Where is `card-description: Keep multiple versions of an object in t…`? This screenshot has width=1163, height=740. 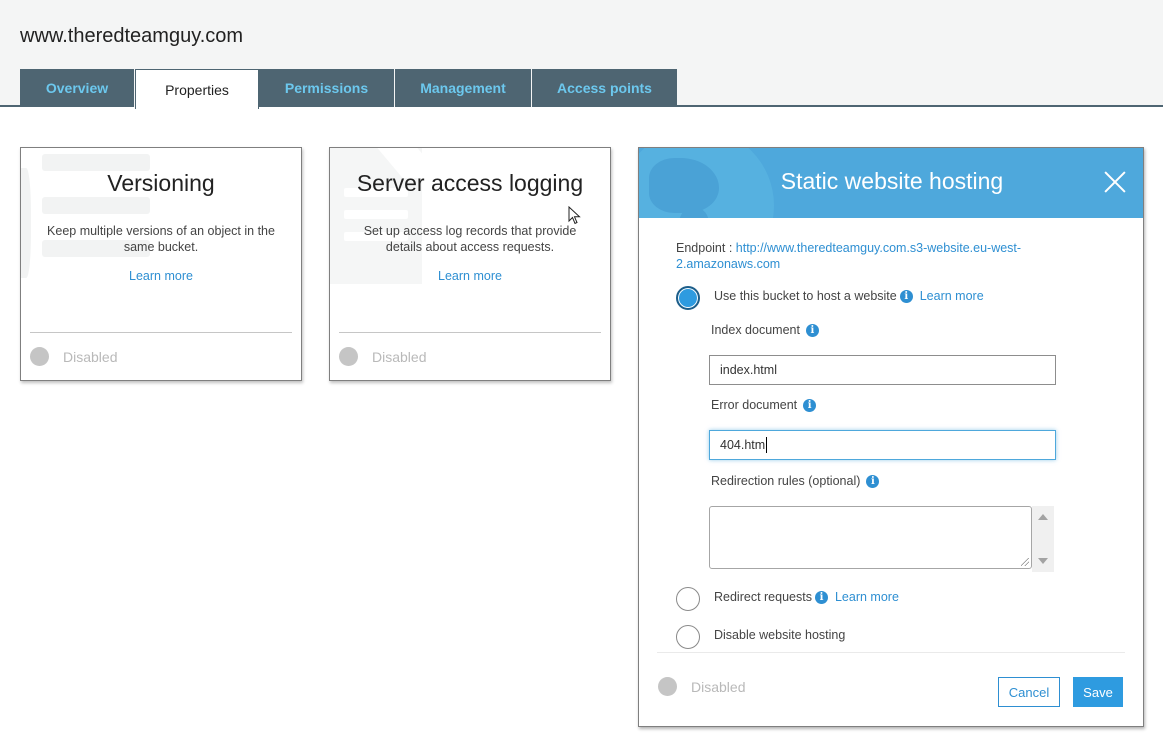 card-description: Keep multiple versions of an object in t… is located at coordinates (161, 239).